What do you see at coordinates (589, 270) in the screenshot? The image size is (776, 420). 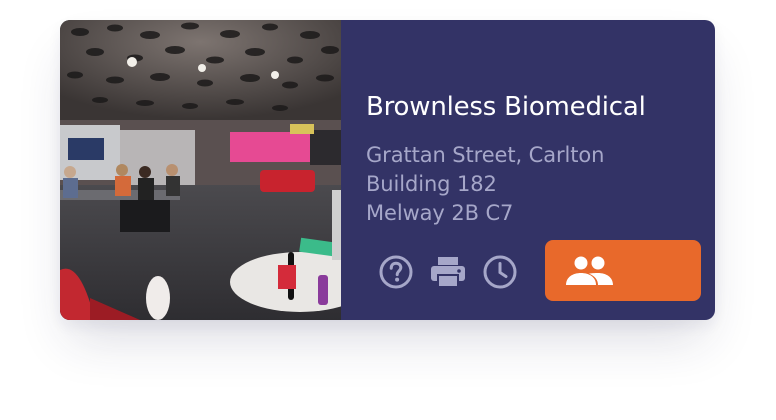 I see `people-icon` at bounding box center [589, 270].